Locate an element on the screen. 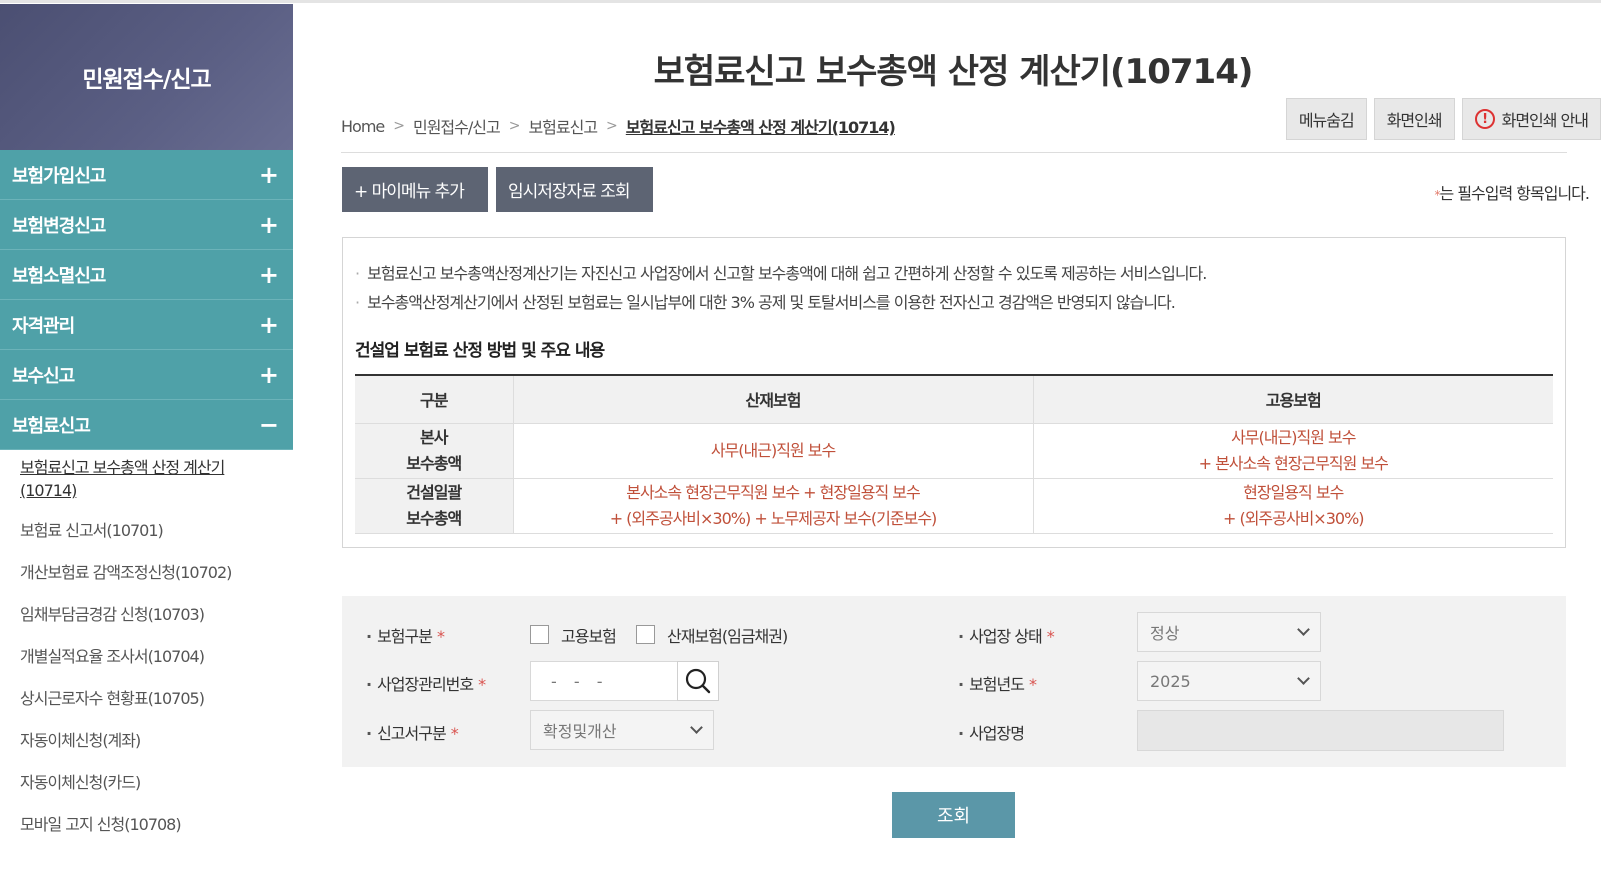 Image resolution: width=1601 pixels, height=869 pixels. biz-status-select: 정상 is located at coordinates (1229, 632).